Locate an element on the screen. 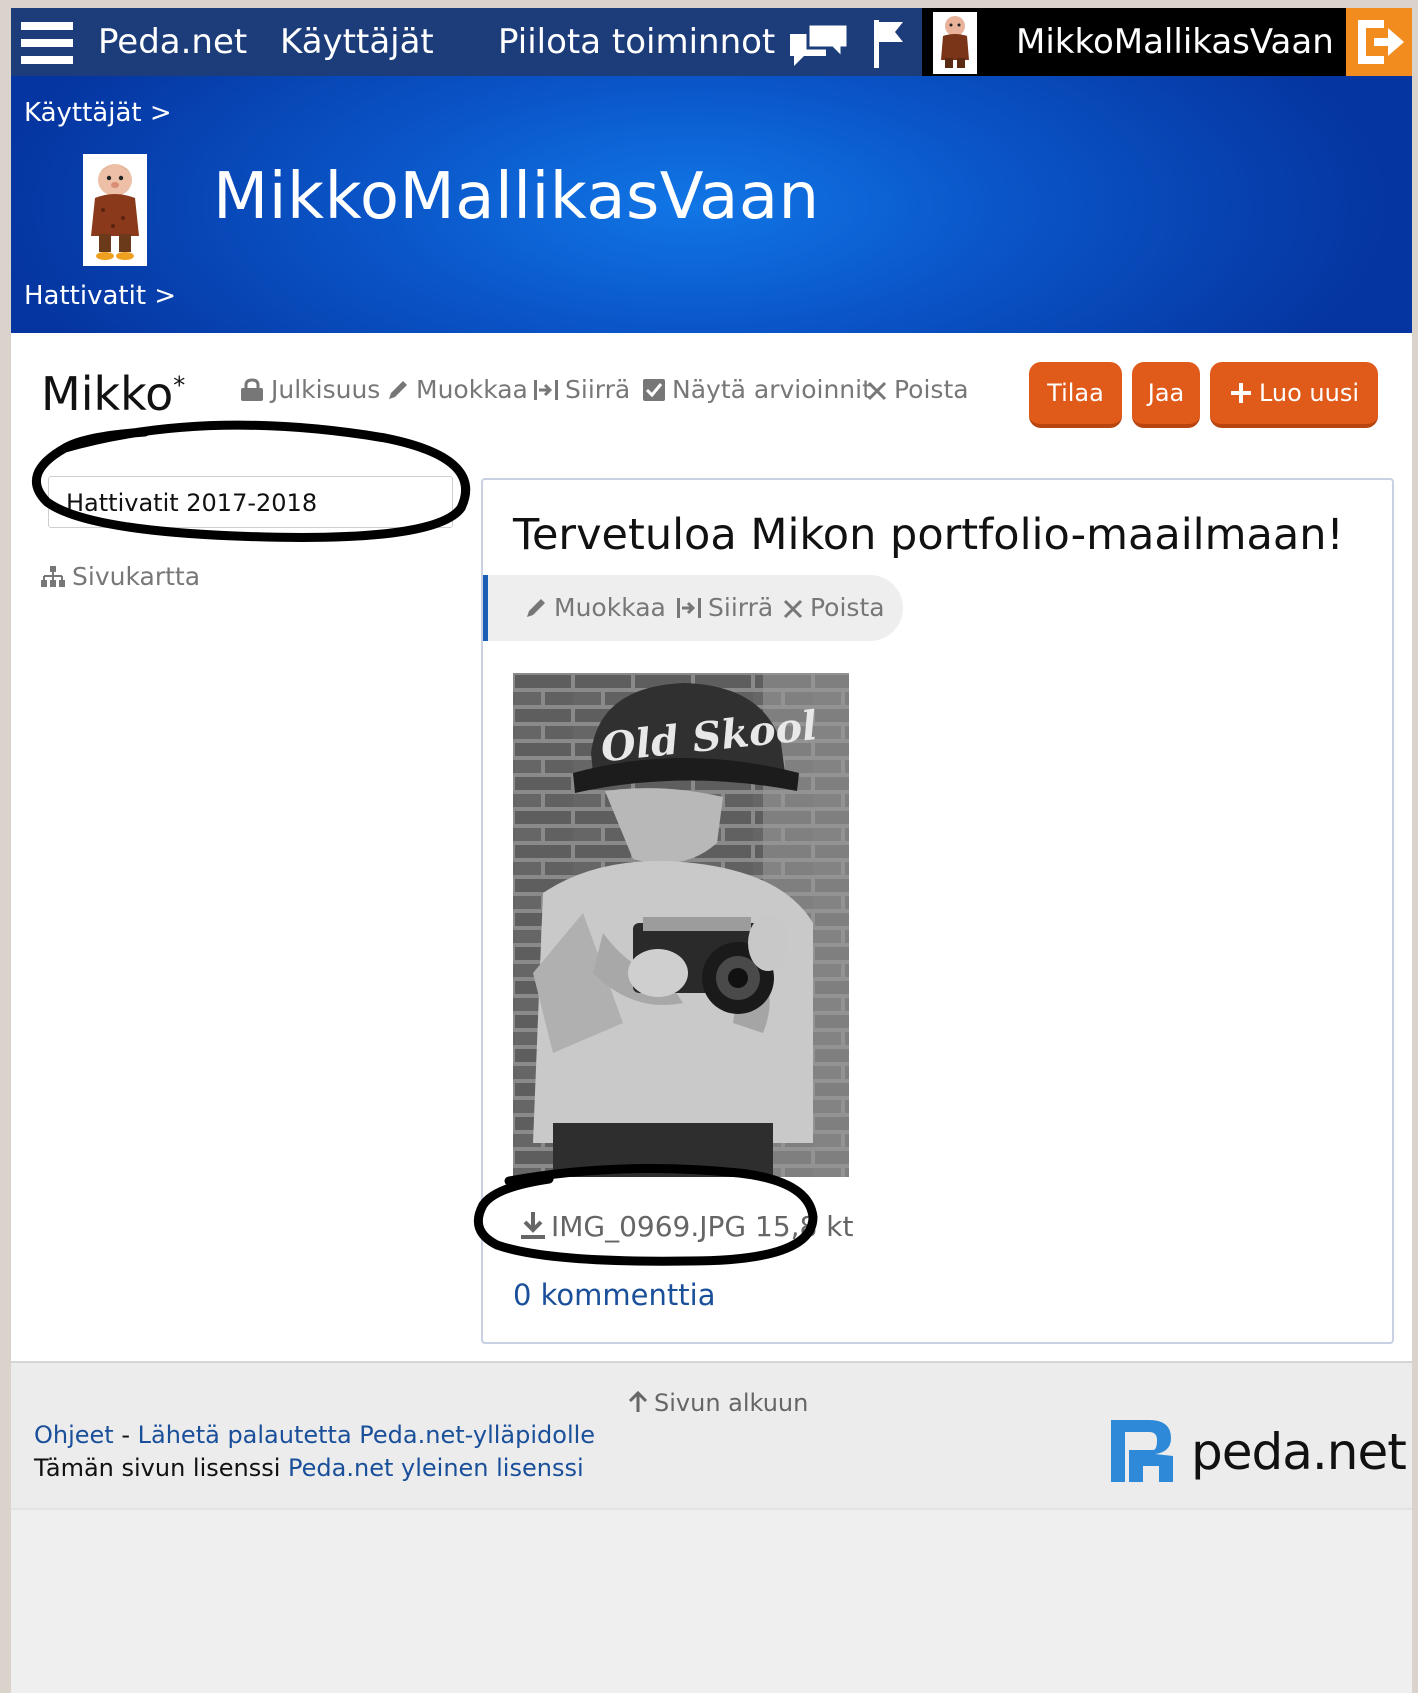 The height and width of the screenshot is (1693, 1418). header-title: MikkoMallikasVaan is located at coordinates (516, 197).